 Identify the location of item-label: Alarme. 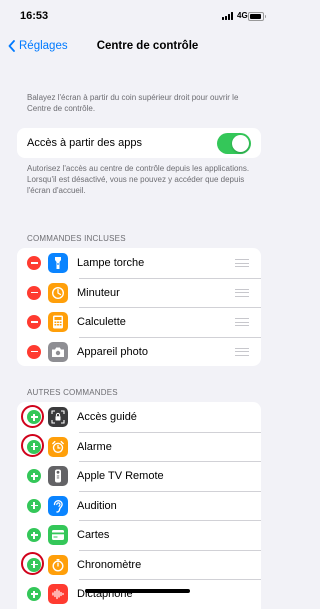
(94, 446).